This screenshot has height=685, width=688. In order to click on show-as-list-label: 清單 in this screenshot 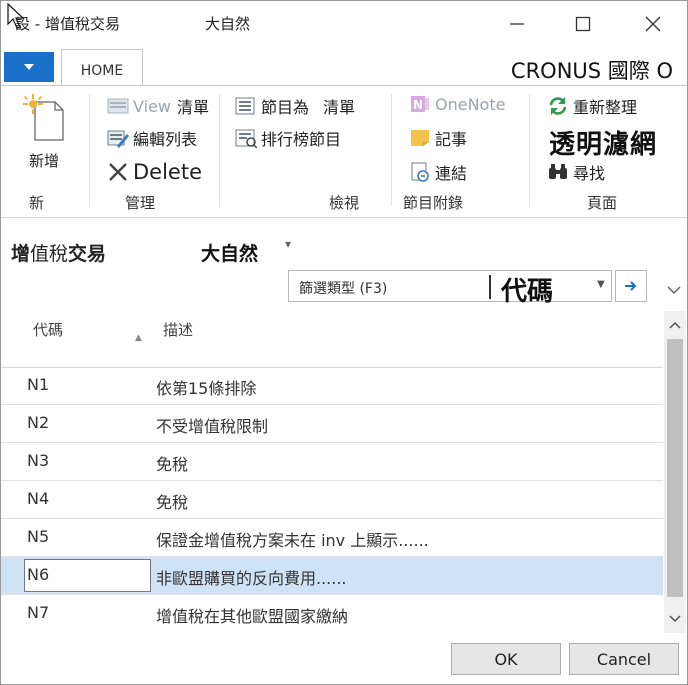, I will do `click(339, 107)`.